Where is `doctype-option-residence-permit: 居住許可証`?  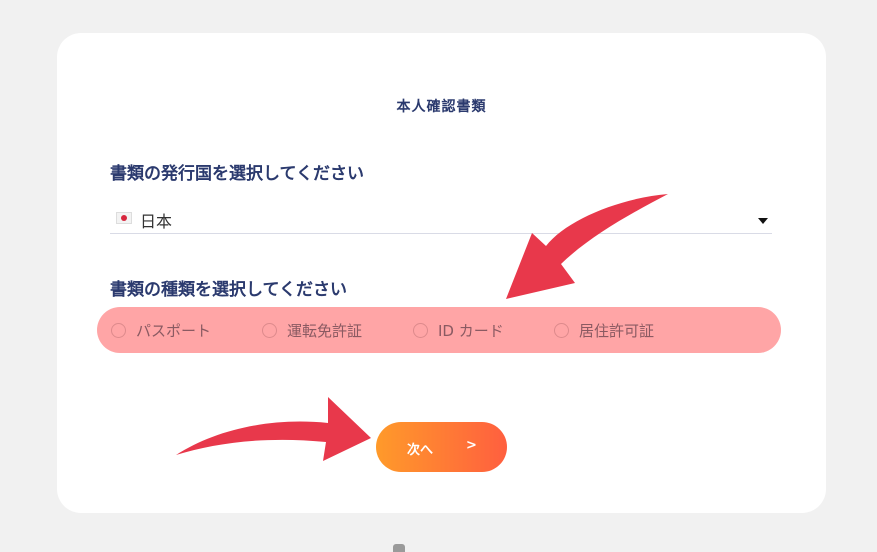 doctype-option-residence-permit: 居住許可証 is located at coordinates (604, 330).